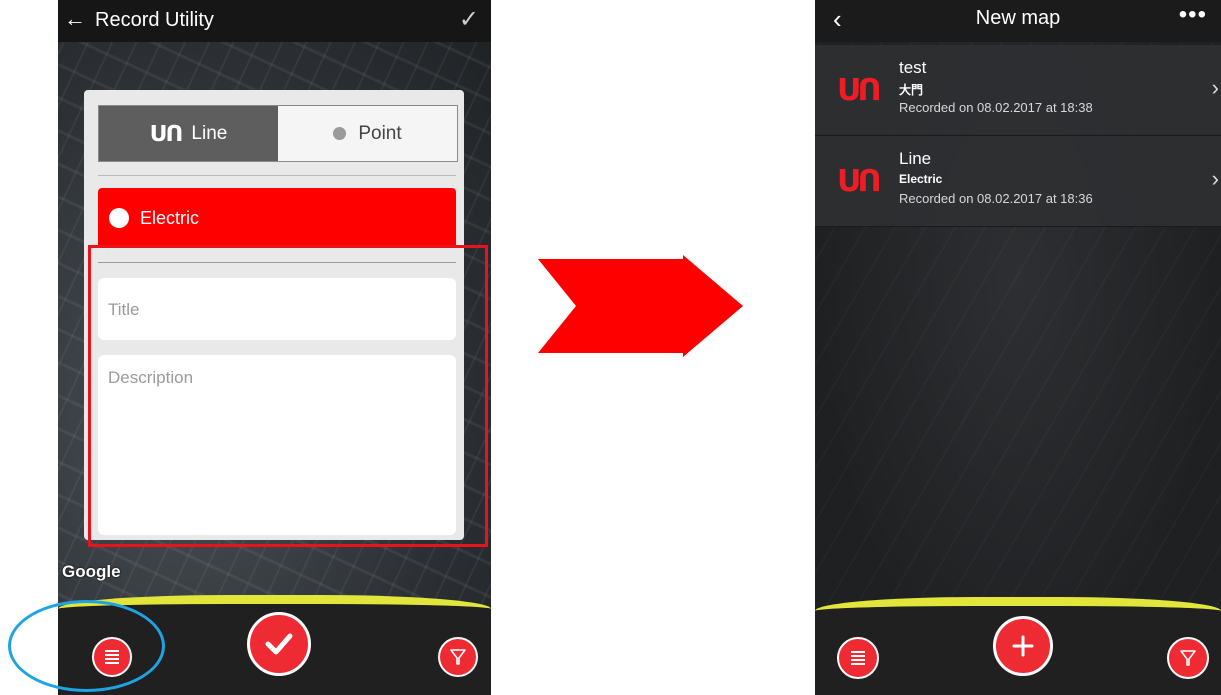 The height and width of the screenshot is (695, 1221). What do you see at coordinates (640, 306) in the screenshot?
I see `transition-arrow-icon` at bounding box center [640, 306].